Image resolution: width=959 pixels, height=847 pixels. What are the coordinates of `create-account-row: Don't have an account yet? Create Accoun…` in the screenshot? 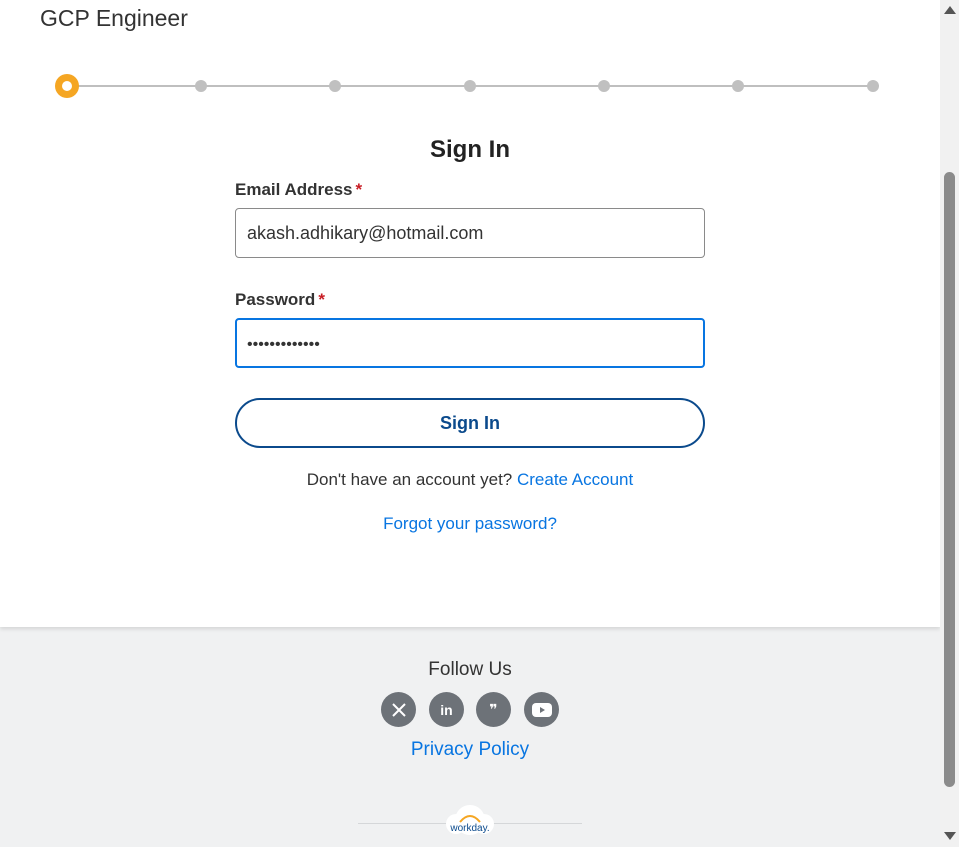 It's located at (470, 480).